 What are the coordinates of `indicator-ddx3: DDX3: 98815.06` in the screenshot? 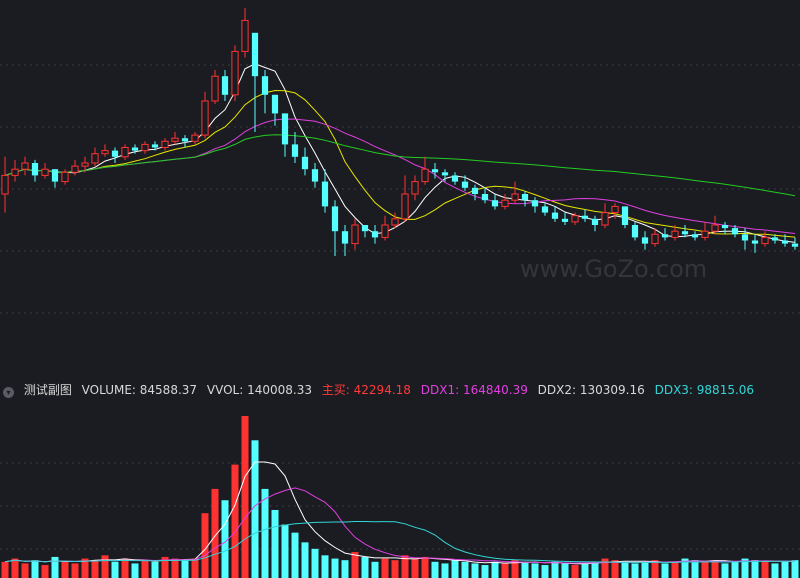 It's located at (704, 390).